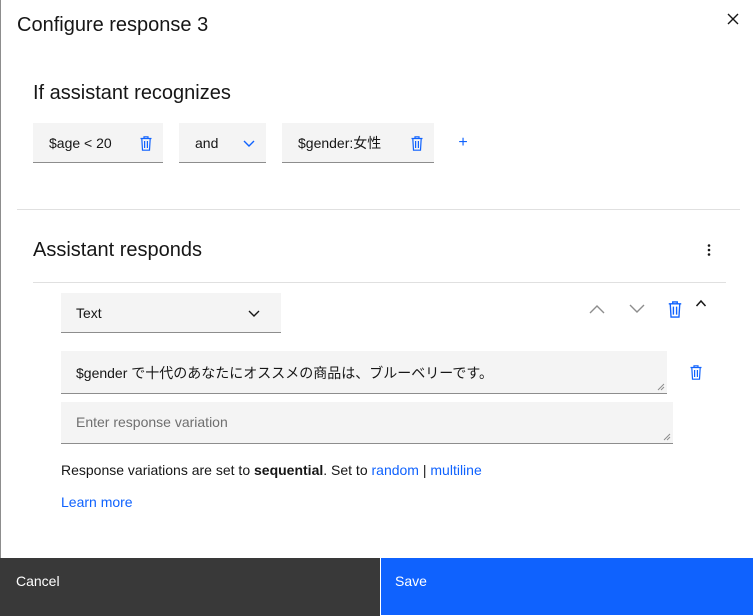 The image size is (754, 616). I want to click on cancel-button-label: Cancel, so click(38, 581).